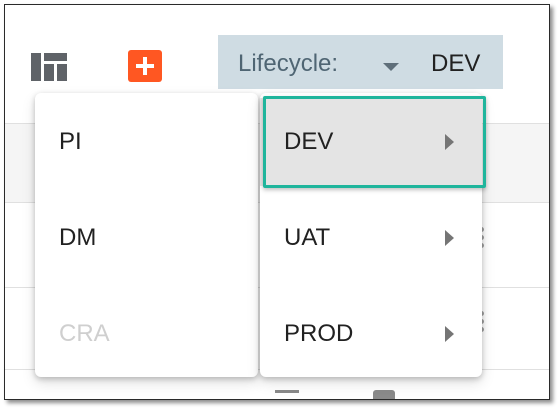  What do you see at coordinates (70, 141) in the screenshot?
I see `menu-item-label: PI` at bounding box center [70, 141].